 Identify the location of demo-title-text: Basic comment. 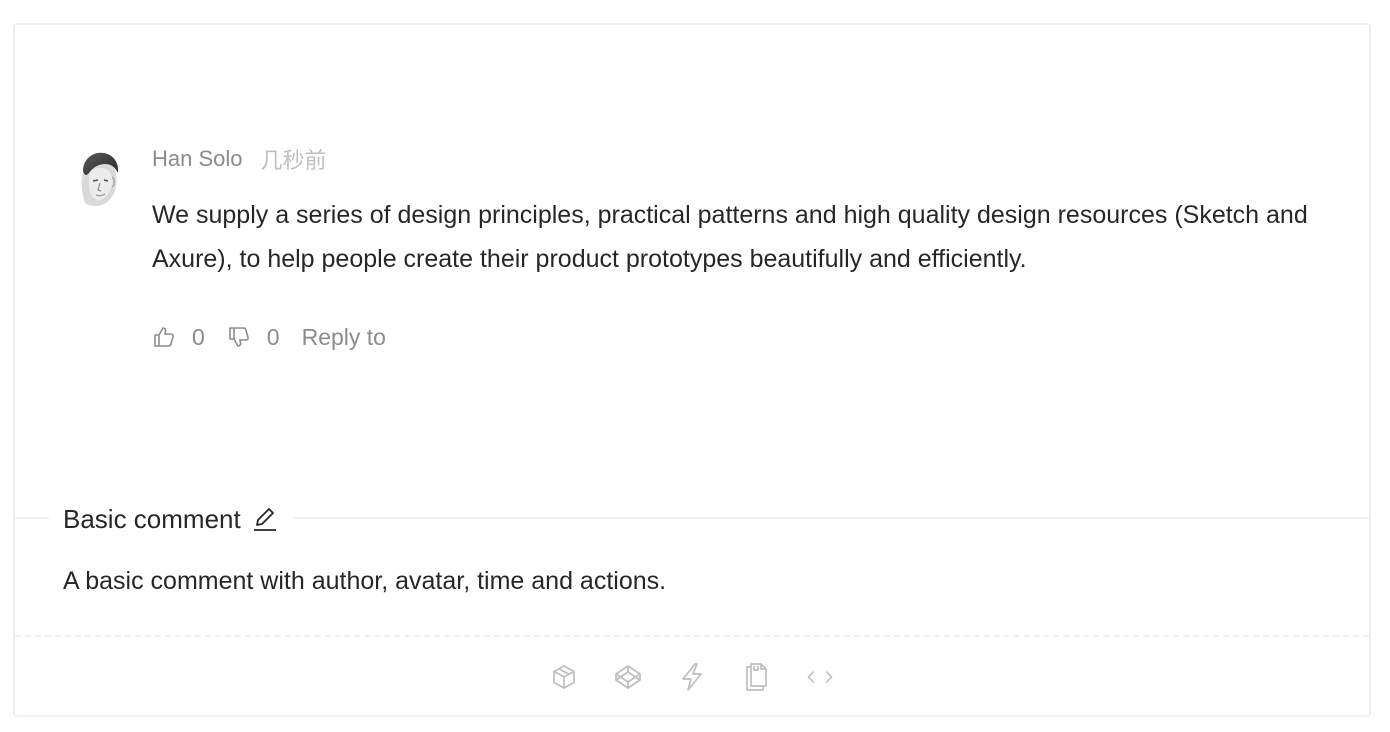
(152, 519).